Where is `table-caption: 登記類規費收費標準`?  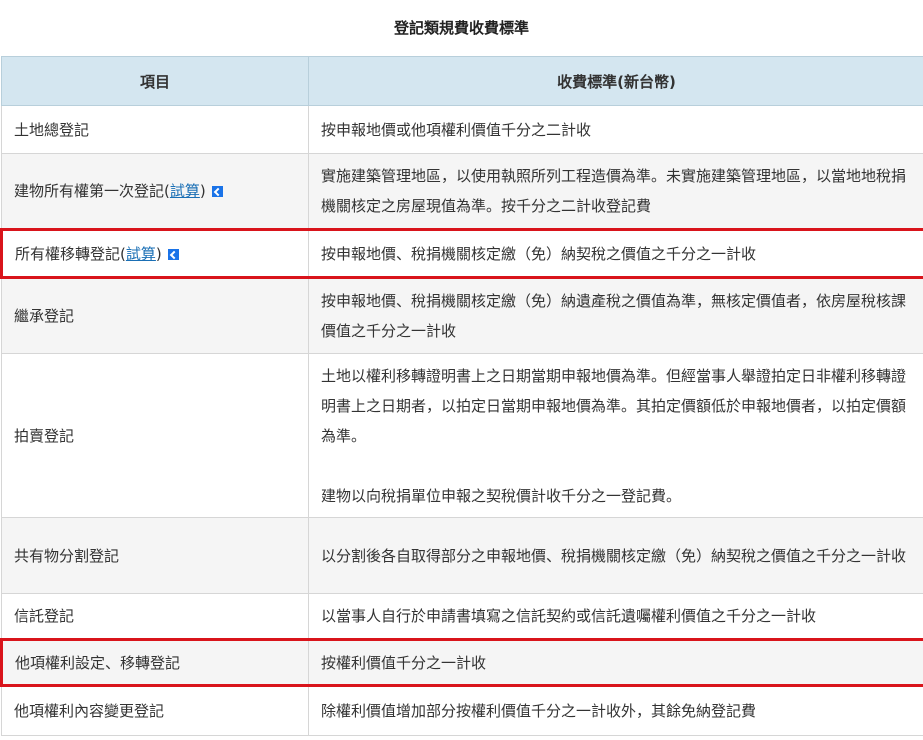
table-caption: 登記類規費收費標準 is located at coordinates (461, 28).